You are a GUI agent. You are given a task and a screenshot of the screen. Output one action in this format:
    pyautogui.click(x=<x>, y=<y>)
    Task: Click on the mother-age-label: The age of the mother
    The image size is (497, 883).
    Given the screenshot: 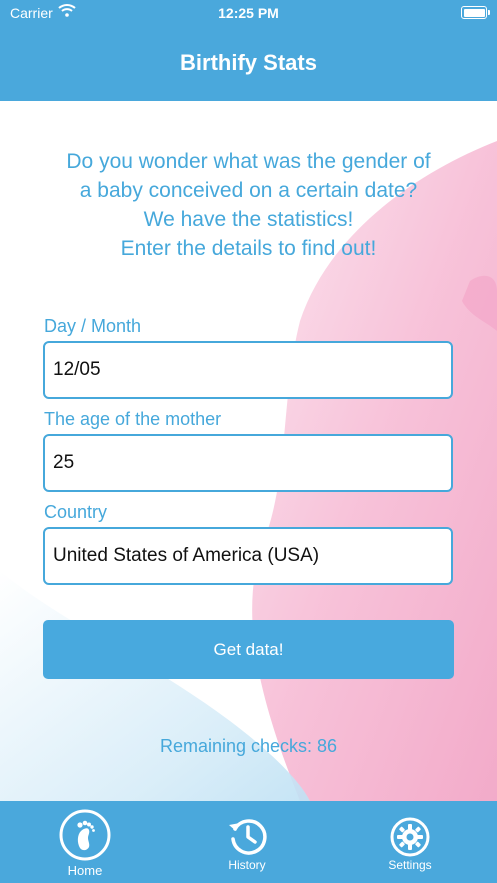 What is the action you would take?
    pyautogui.click(x=133, y=419)
    